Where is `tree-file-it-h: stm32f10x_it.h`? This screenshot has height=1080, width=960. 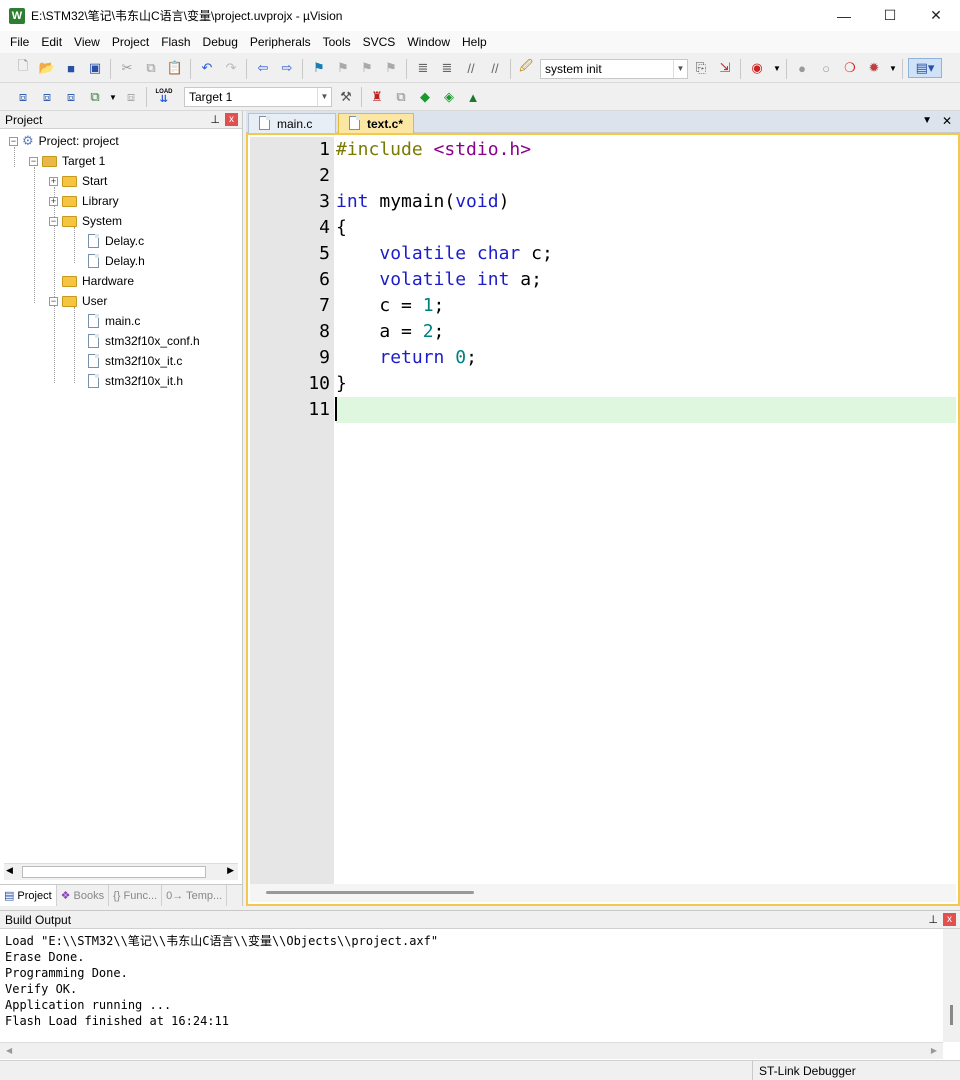
tree-file-it-h: stm32f10x_it.h is located at coordinates (135, 381).